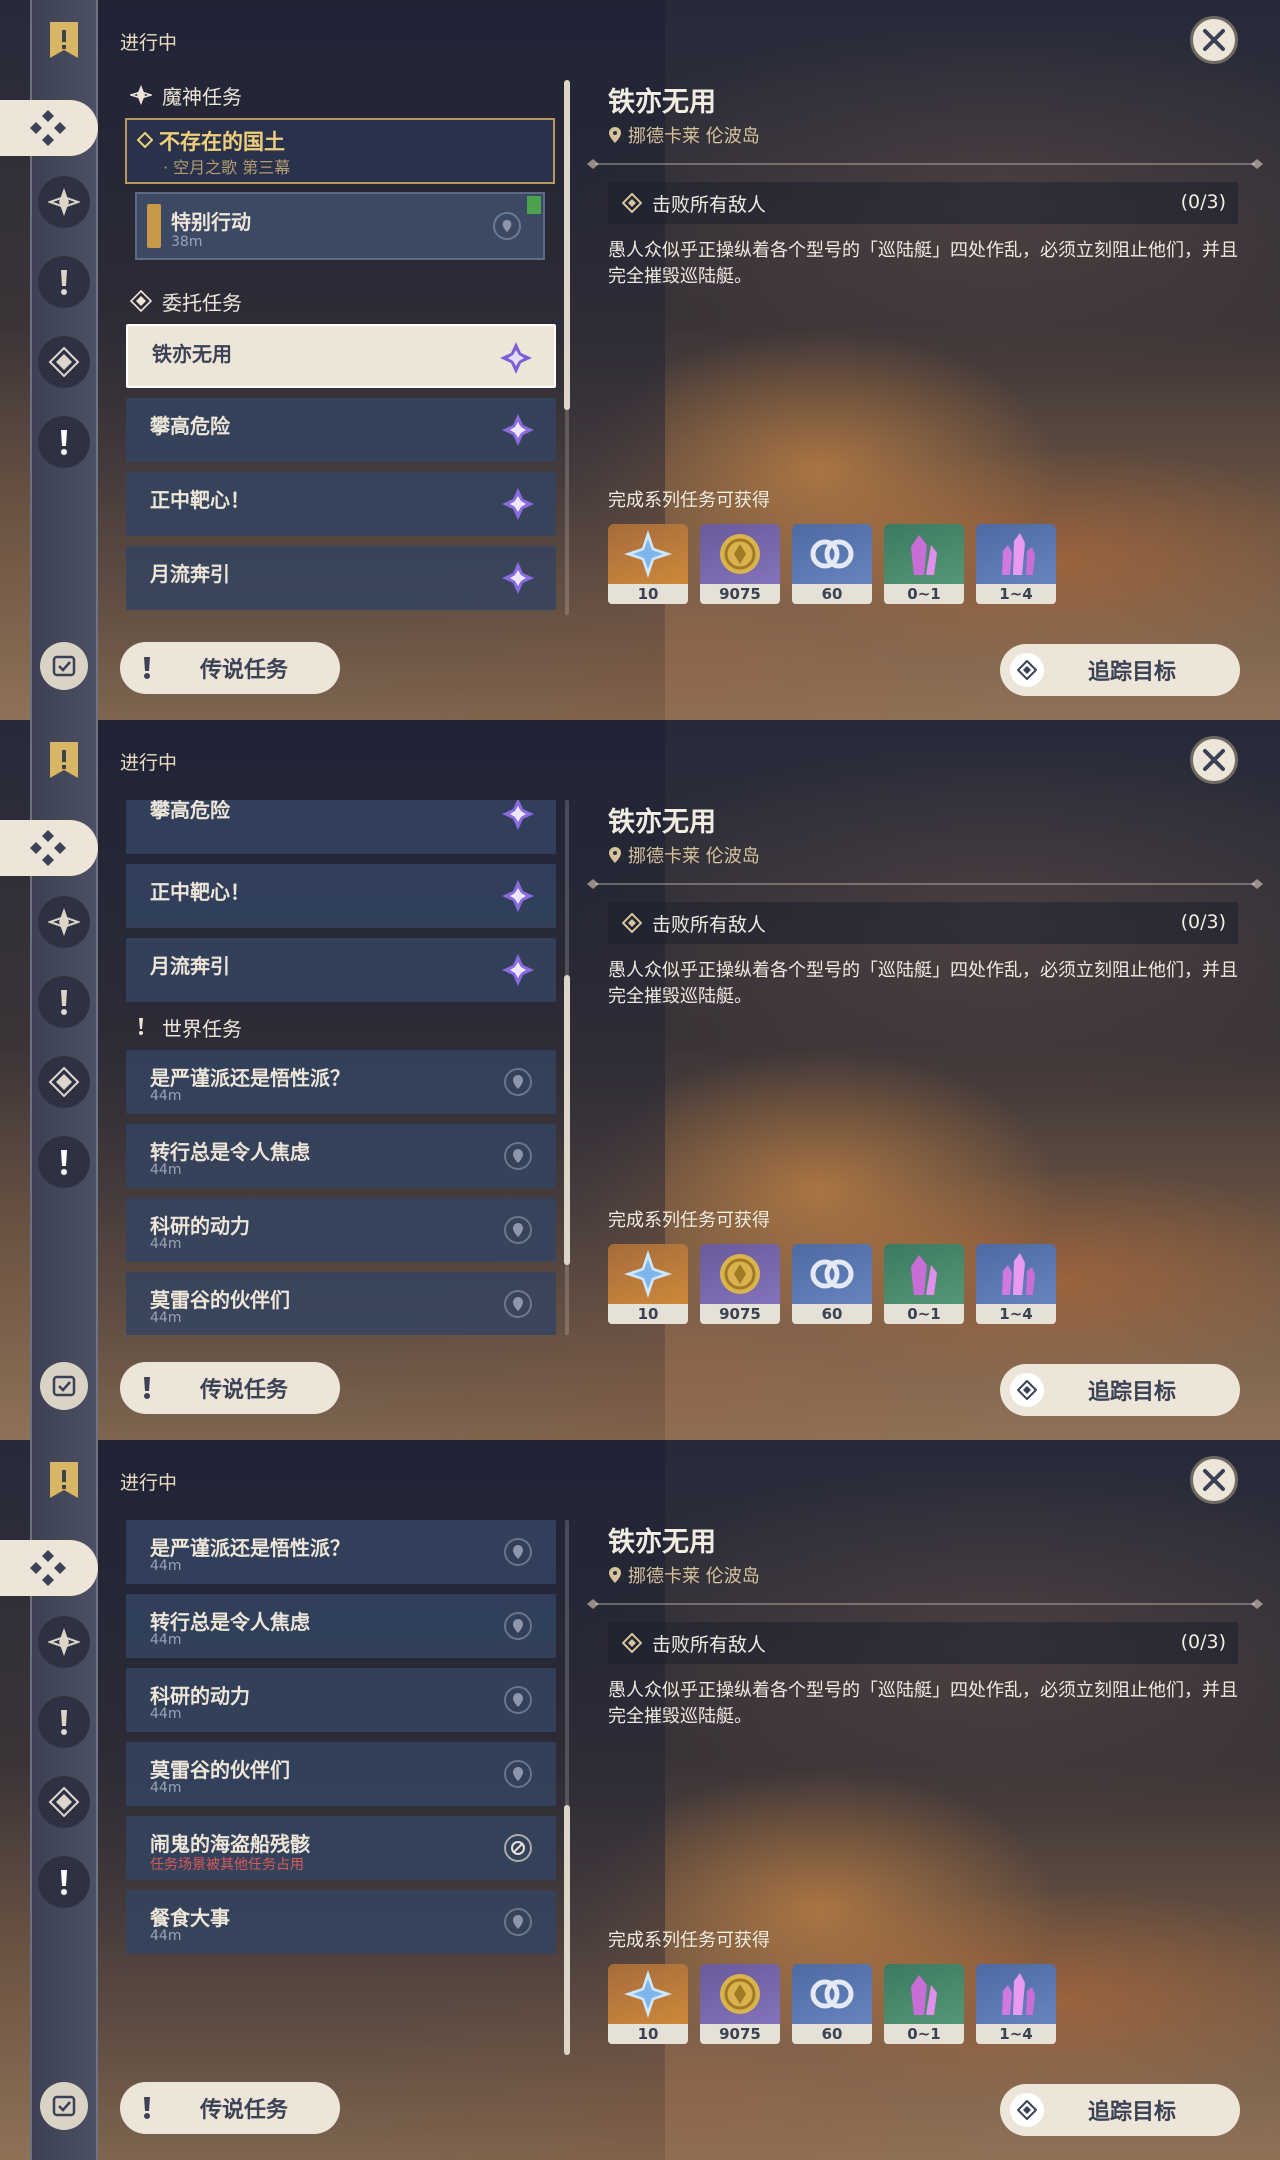 The width and height of the screenshot is (1280, 2160). I want to click on world-quest-distance: 44m, so click(166, 1244).